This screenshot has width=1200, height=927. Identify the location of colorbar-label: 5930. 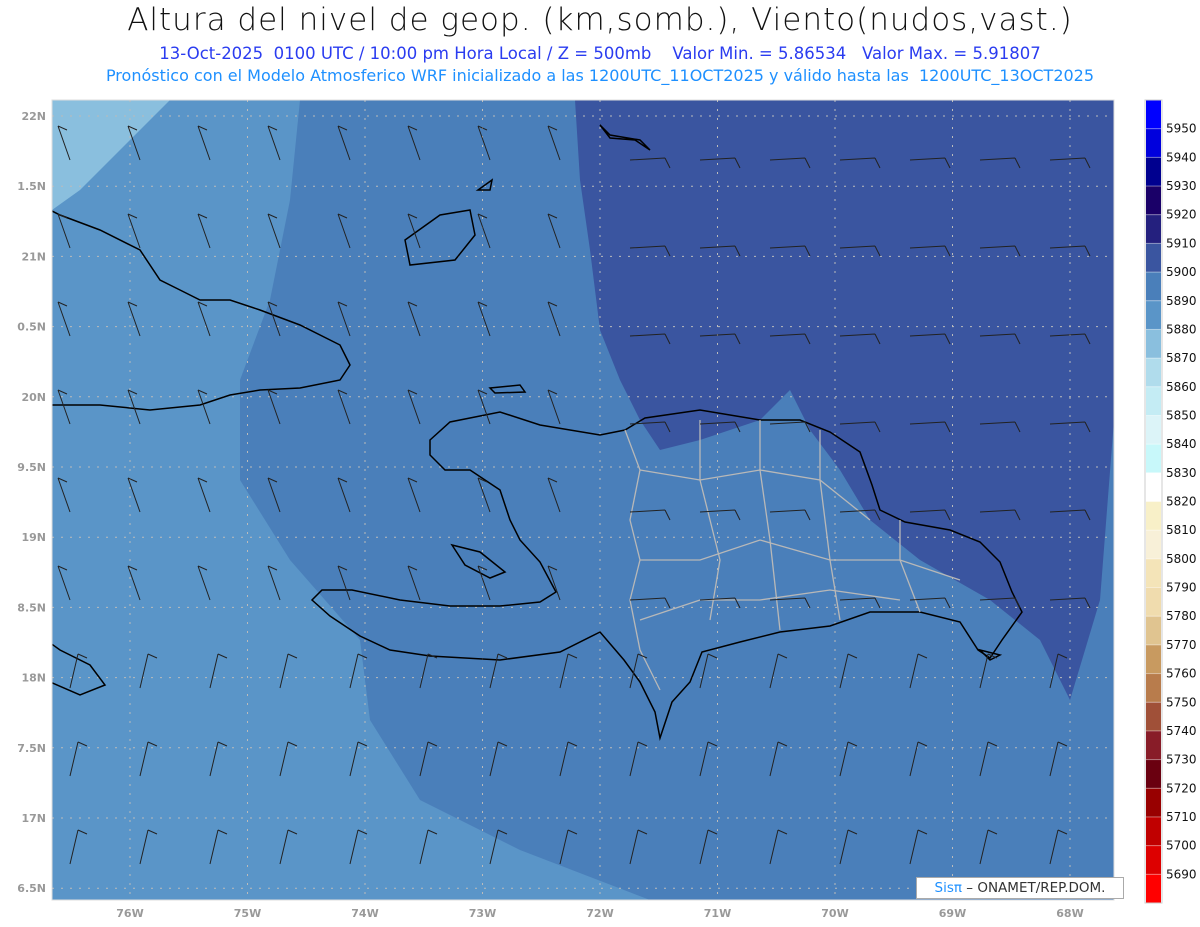
(1181, 186).